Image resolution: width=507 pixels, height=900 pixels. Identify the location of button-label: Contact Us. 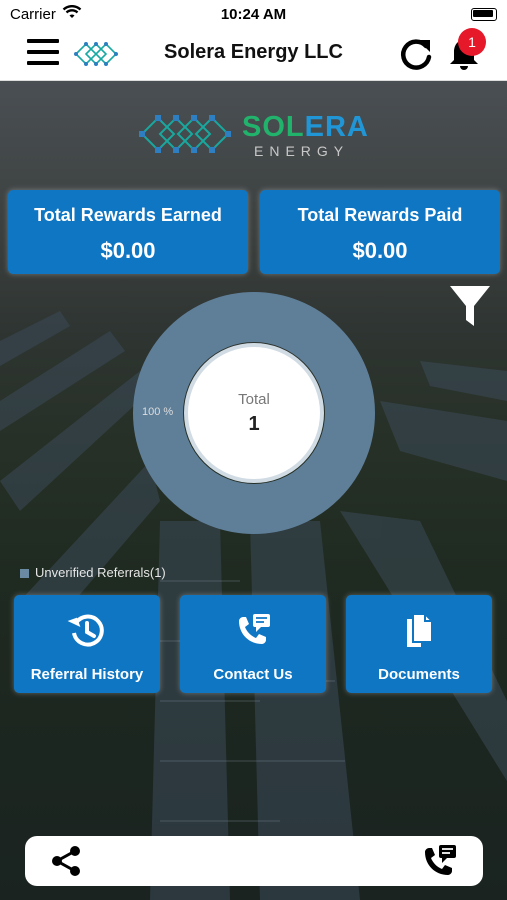
(253, 674).